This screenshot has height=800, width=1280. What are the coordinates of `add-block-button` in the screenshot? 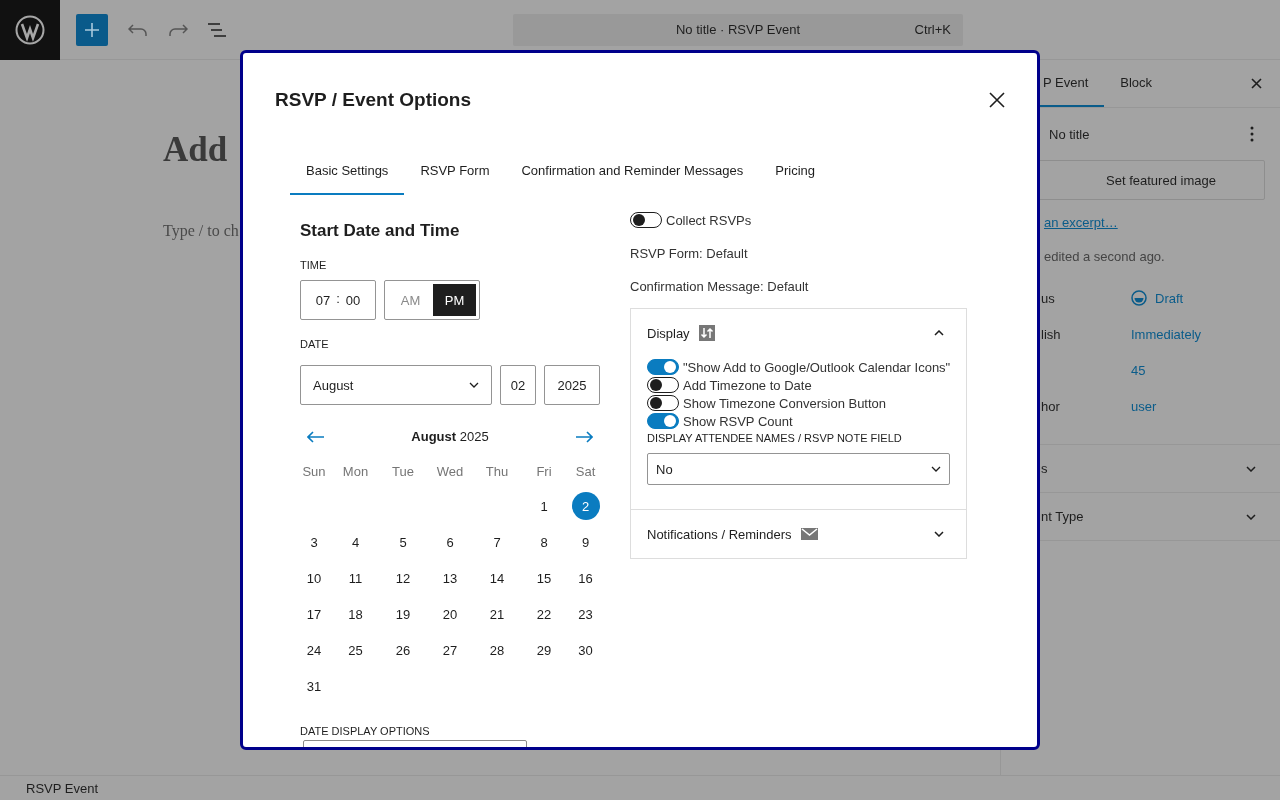 It's located at (92, 29).